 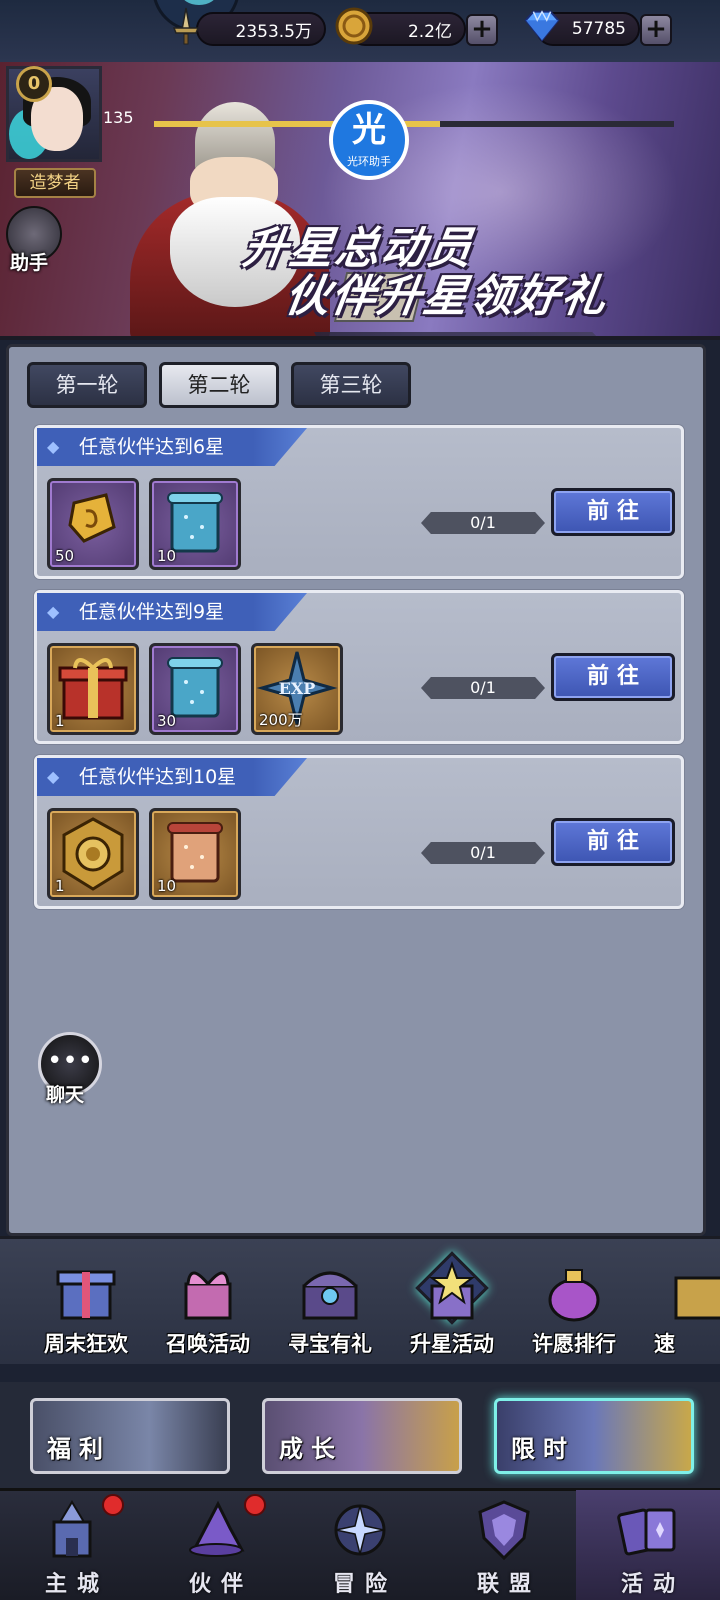 I want to click on player-level: 135, so click(x=118, y=117).